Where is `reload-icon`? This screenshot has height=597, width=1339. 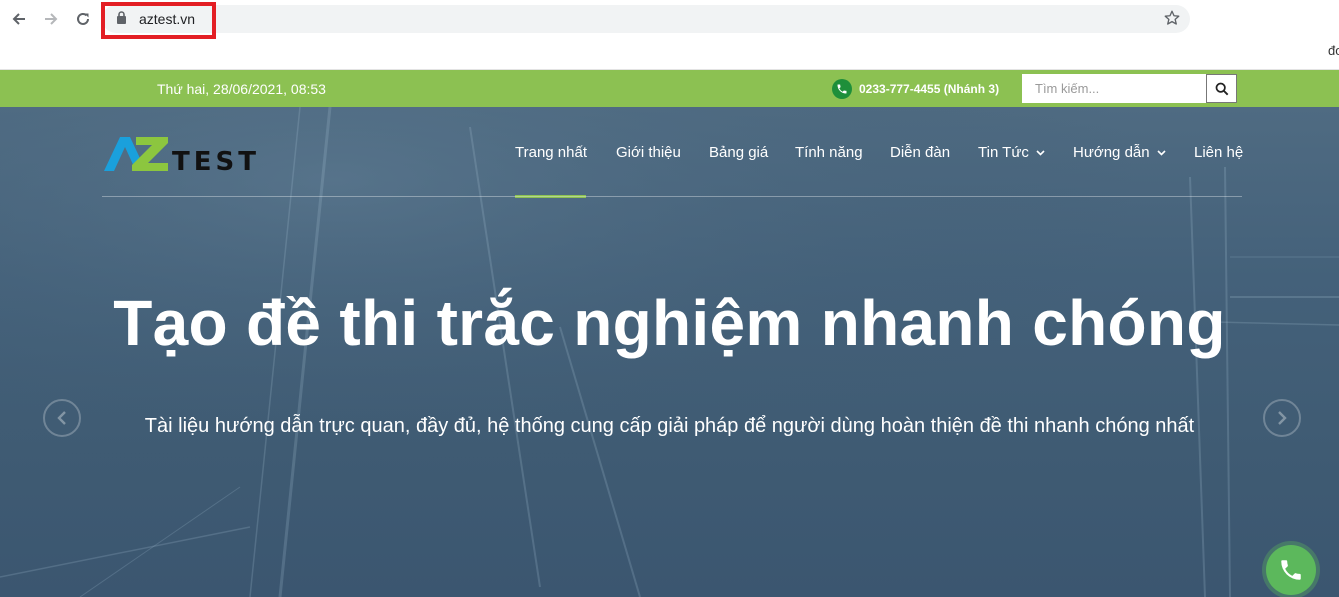 reload-icon is located at coordinates (83, 19).